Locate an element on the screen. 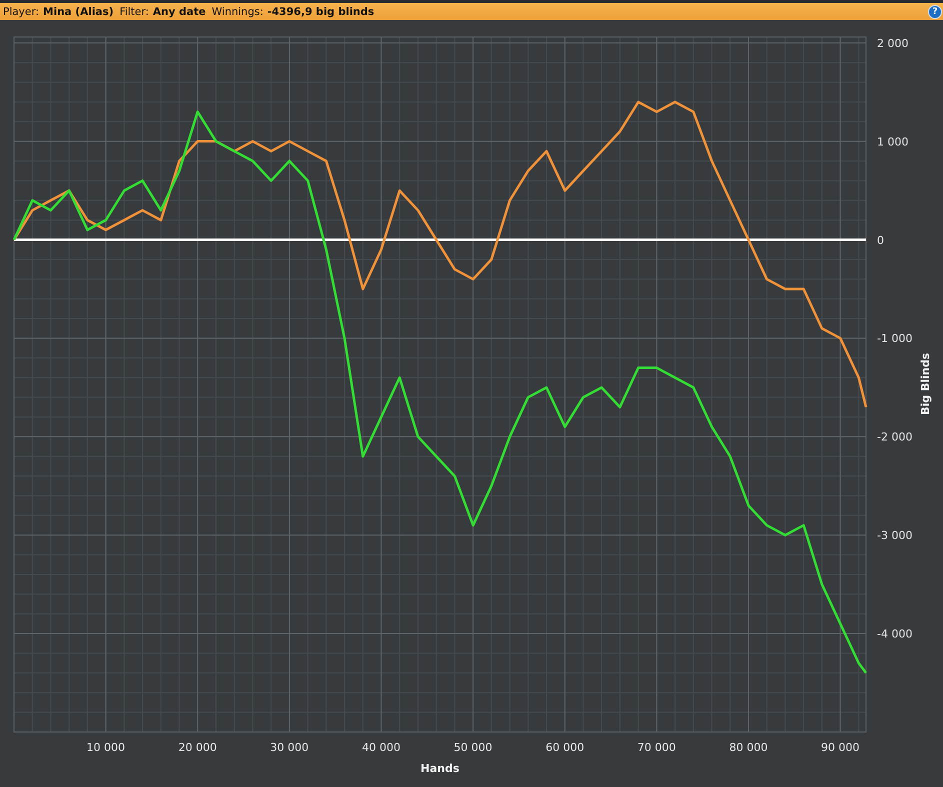  field-label: Player: is located at coordinates (21, 12).